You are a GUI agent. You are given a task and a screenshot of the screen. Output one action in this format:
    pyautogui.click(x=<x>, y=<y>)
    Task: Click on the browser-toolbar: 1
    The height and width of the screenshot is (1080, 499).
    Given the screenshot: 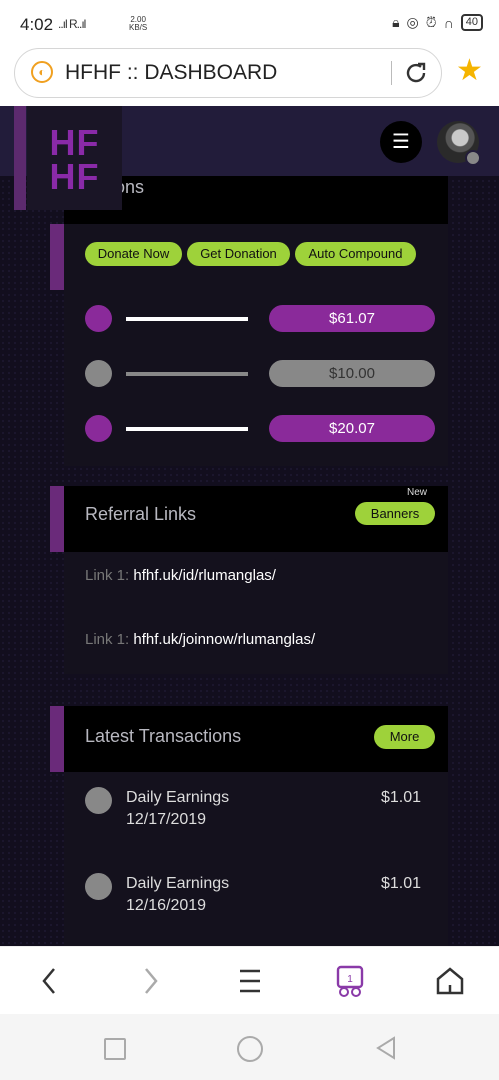 What is the action you would take?
    pyautogui.click(x=249, y=980)
    